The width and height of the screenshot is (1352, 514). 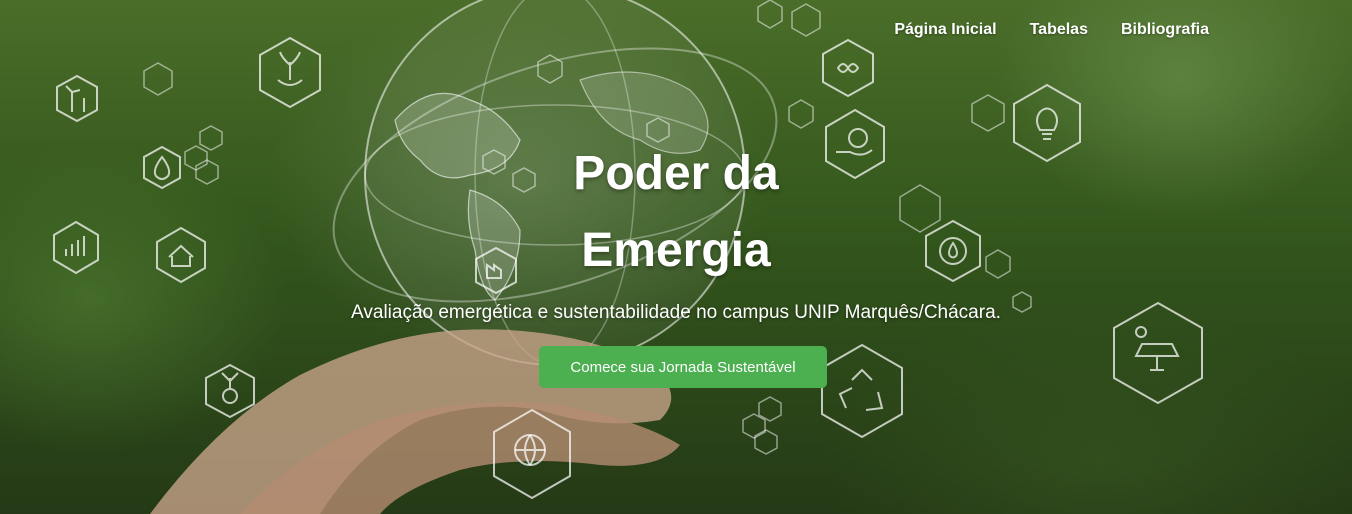 I want to click on main-nav: Página Inicial Tabelas Bibliografia, so click(x=1051, y=30).